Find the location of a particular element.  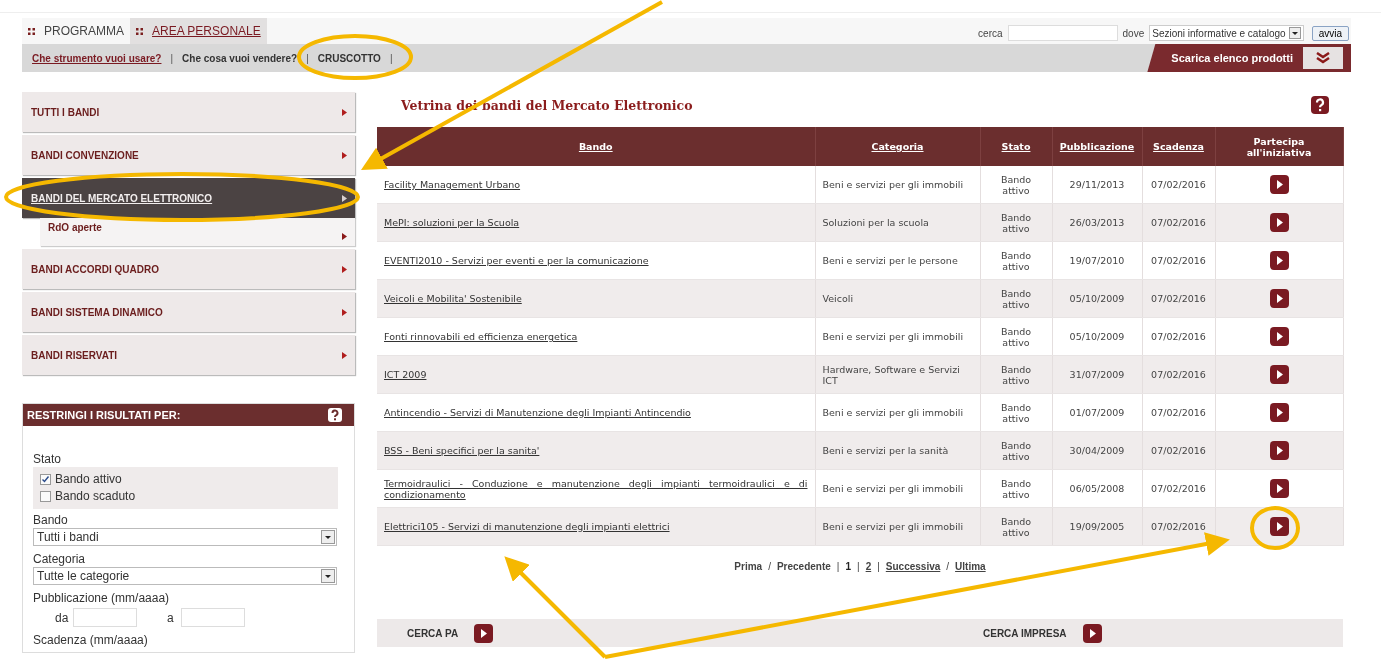

tender-link: EVENTI2010 - Servizi per eventi e per la comunicazione is located at coordinates (596, 260).